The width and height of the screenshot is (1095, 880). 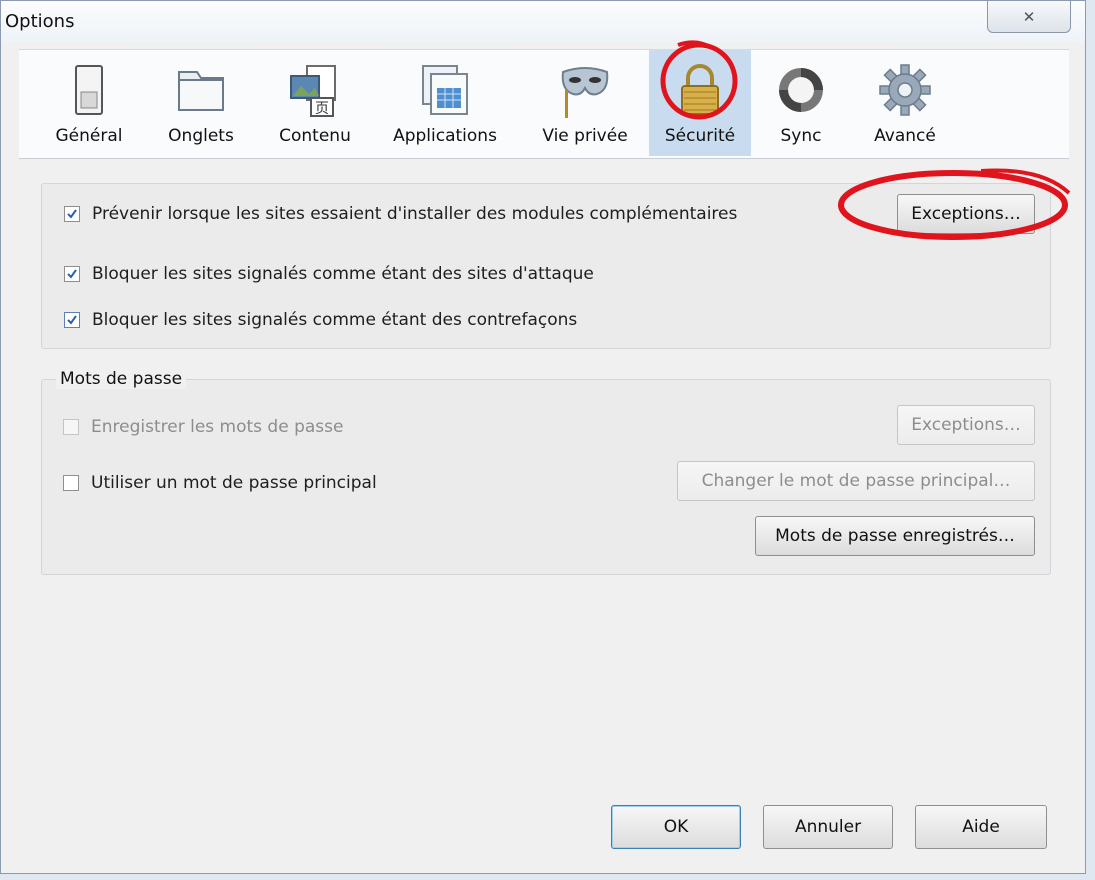 I want to click on remember-passwords-checkbox, so click(x=71, y=427).